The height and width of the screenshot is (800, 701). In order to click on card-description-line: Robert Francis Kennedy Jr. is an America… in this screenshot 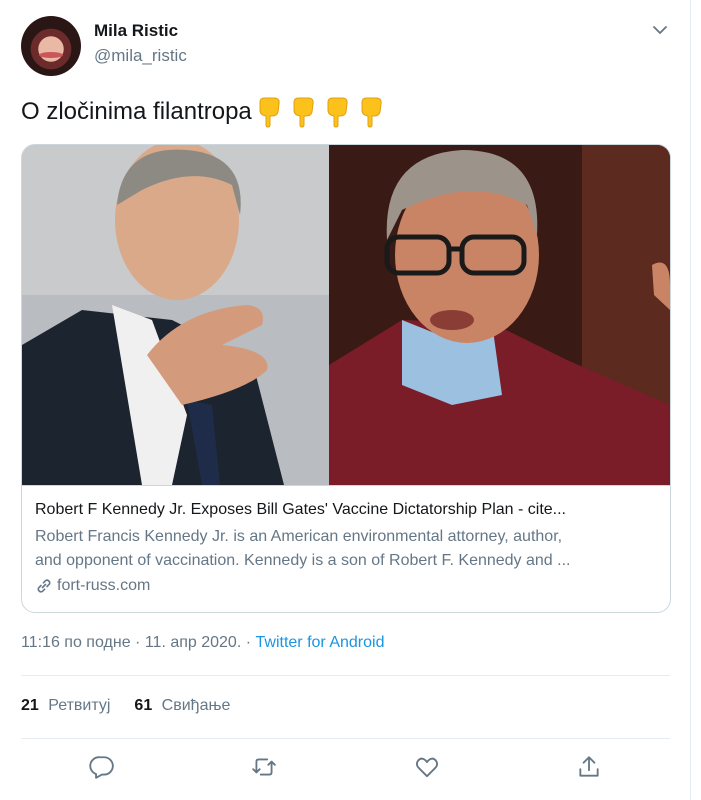, I will do `click(299, 536)`.